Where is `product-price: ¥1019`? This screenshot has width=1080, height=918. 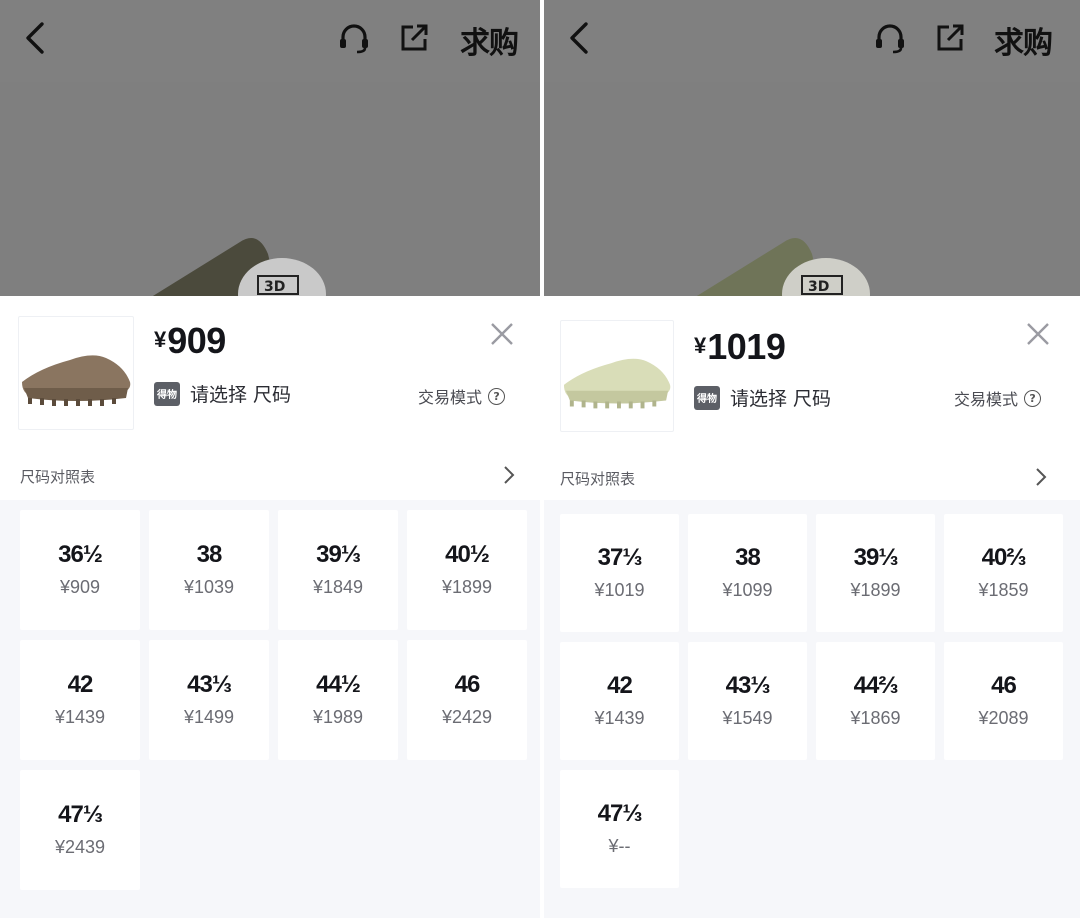
product-price: ¥1019 is located at coordinates (740, 347).